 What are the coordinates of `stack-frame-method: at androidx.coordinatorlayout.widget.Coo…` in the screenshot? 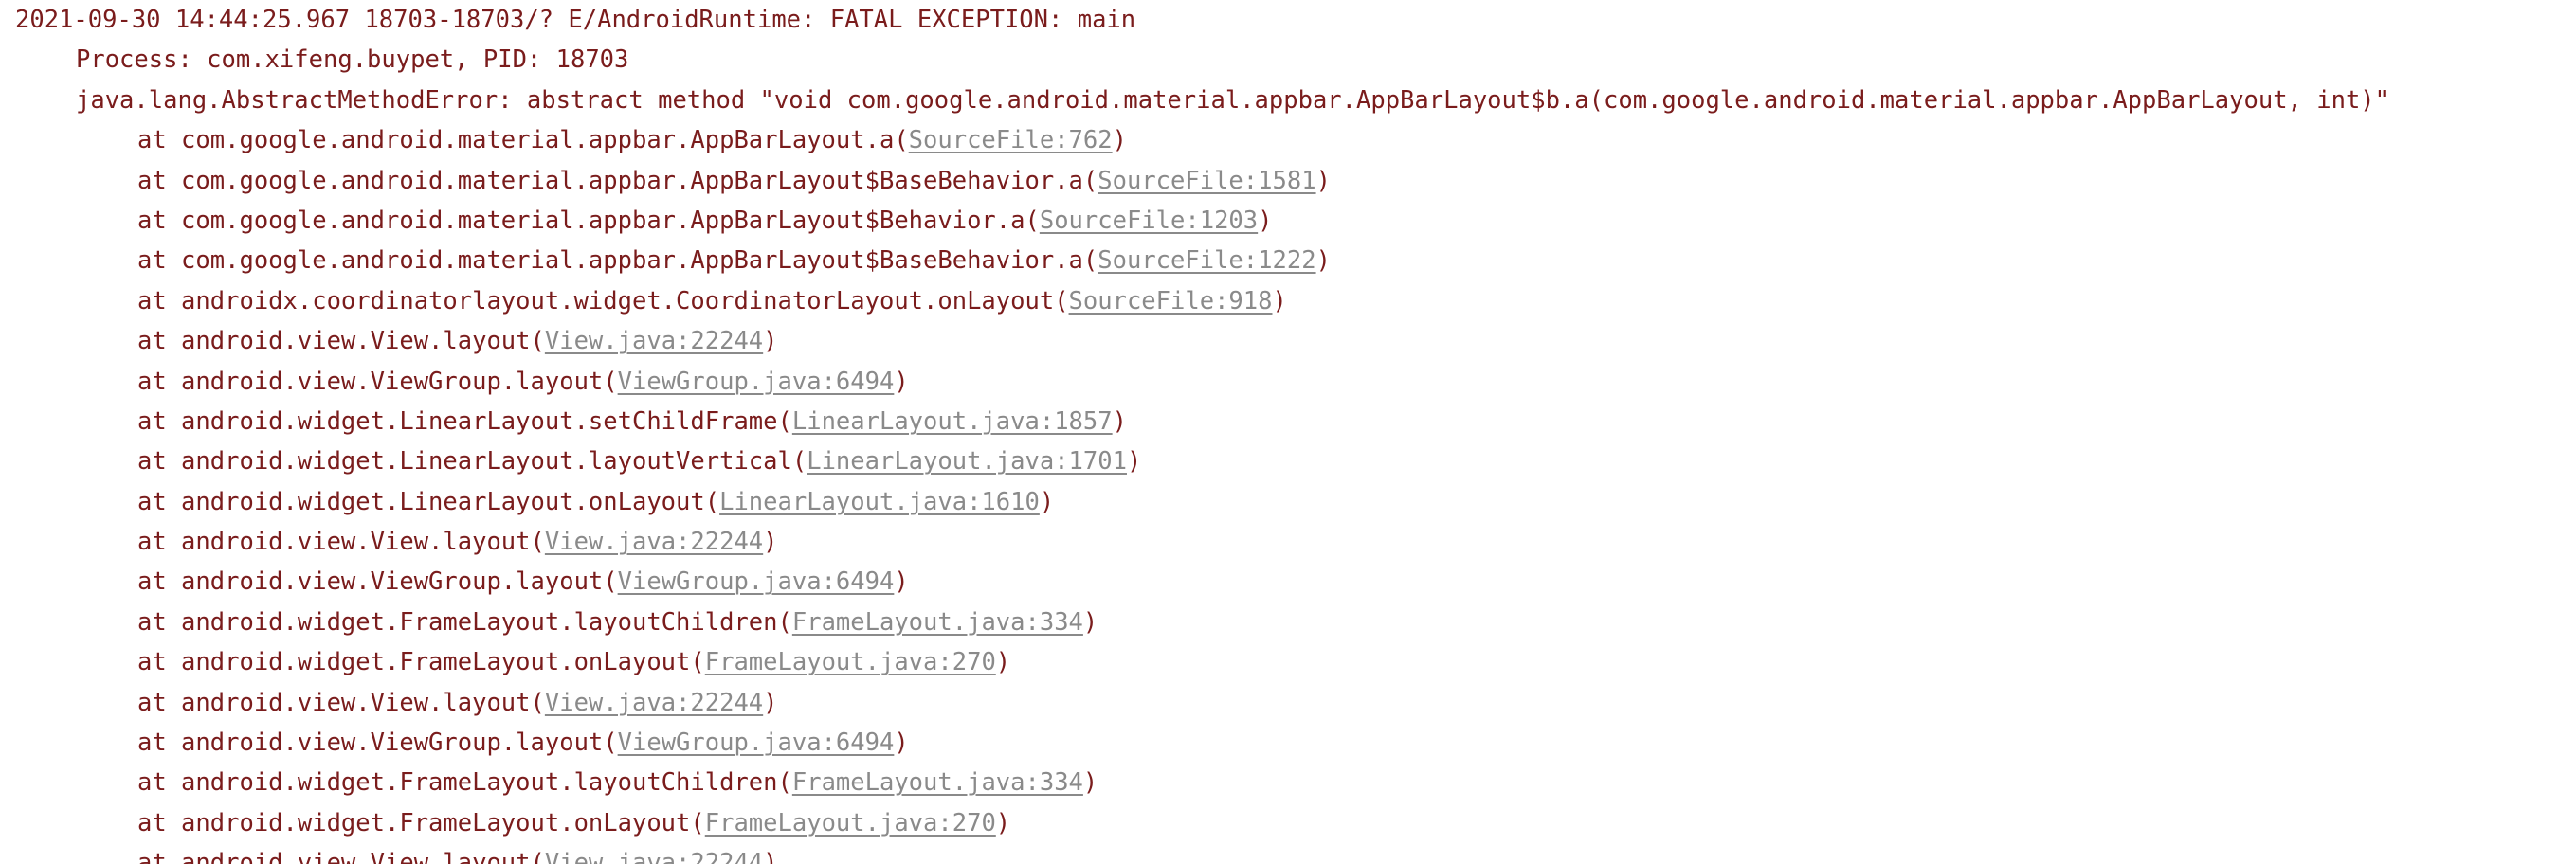 It's located at (603, 300).